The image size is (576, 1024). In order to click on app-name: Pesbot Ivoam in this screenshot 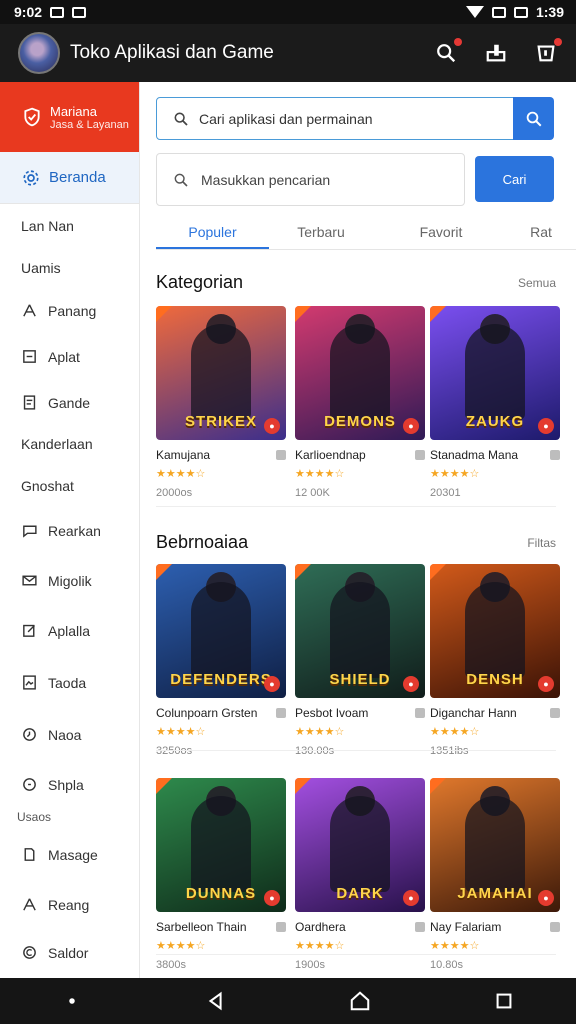, I will do `click(332, 713)`.